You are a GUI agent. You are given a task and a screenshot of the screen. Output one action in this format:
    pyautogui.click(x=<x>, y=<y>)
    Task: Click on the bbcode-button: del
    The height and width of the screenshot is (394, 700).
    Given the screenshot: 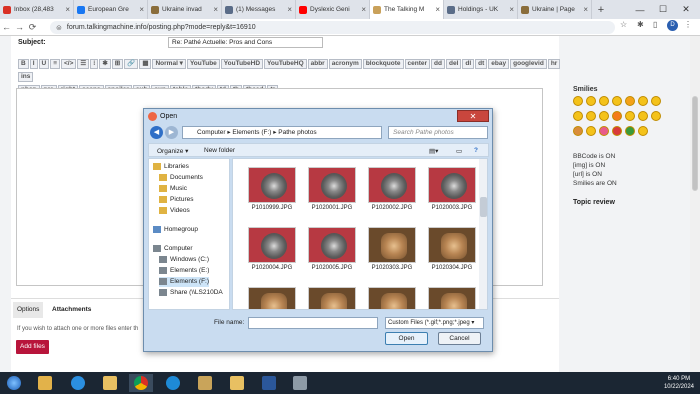 What is the action you would take?
    pyautogui.click(x=453, y=64)
    